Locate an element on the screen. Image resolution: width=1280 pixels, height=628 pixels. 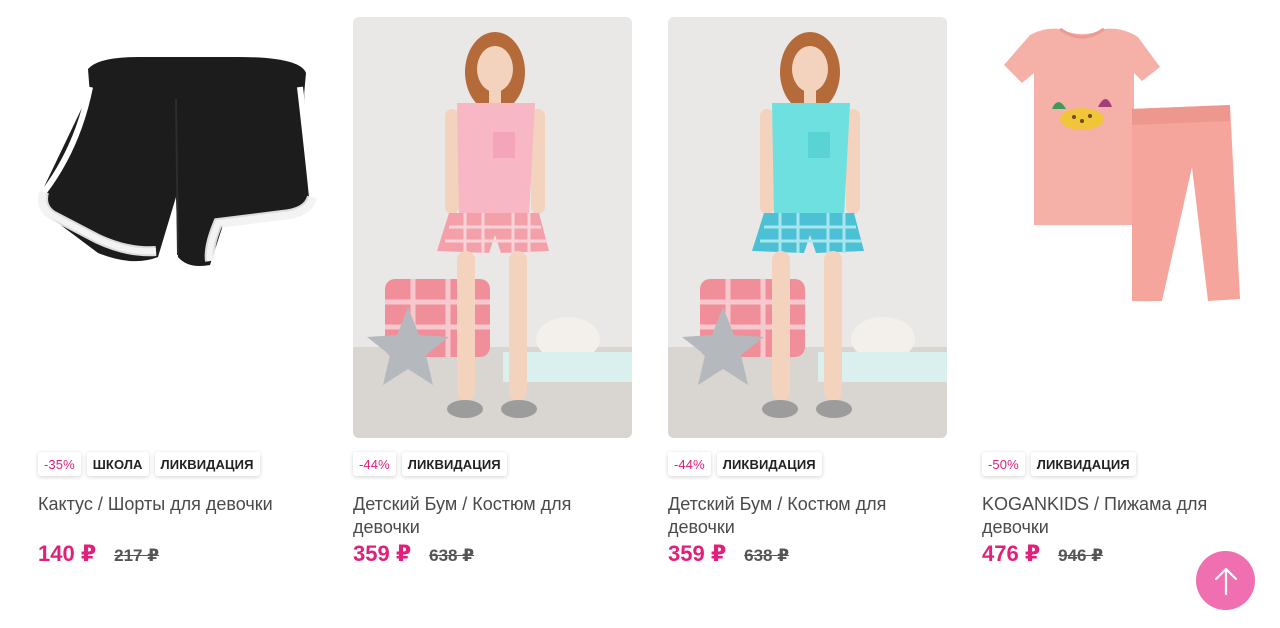
scroll-to-top-button is located at coordinates (1225, 580).